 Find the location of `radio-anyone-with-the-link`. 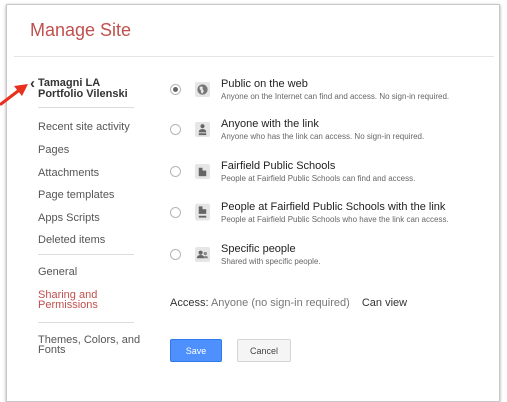

radio-anyone-with-the-link is located at coordinates (175, 129).